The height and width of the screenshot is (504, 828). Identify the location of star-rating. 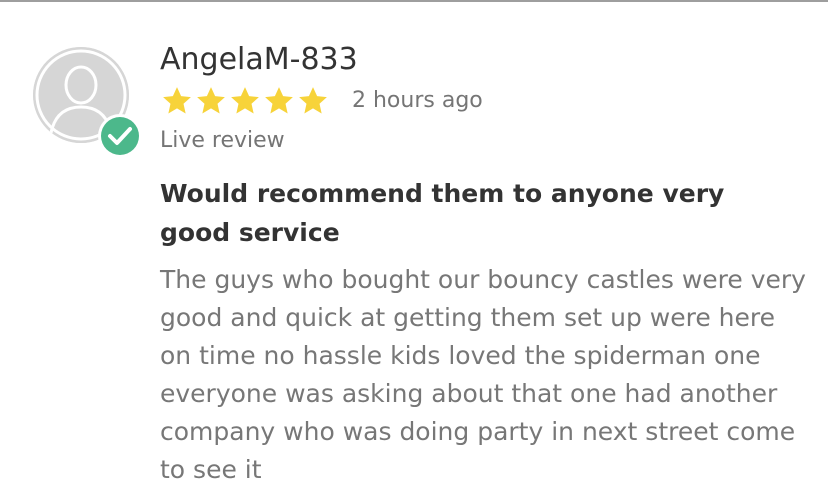
(245, 101).